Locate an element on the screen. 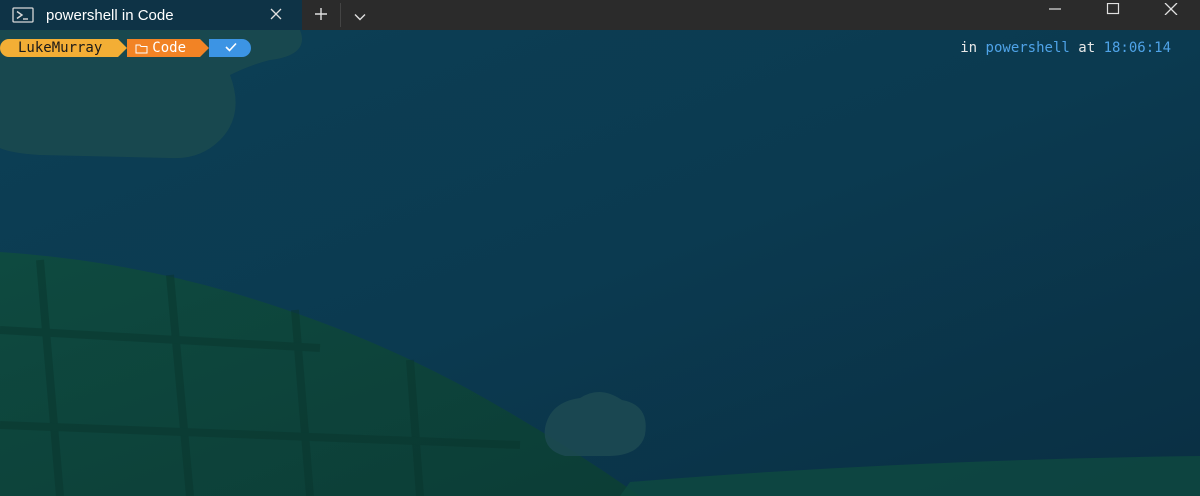  right-prompt-in: in is located at coordinates (969, 48).